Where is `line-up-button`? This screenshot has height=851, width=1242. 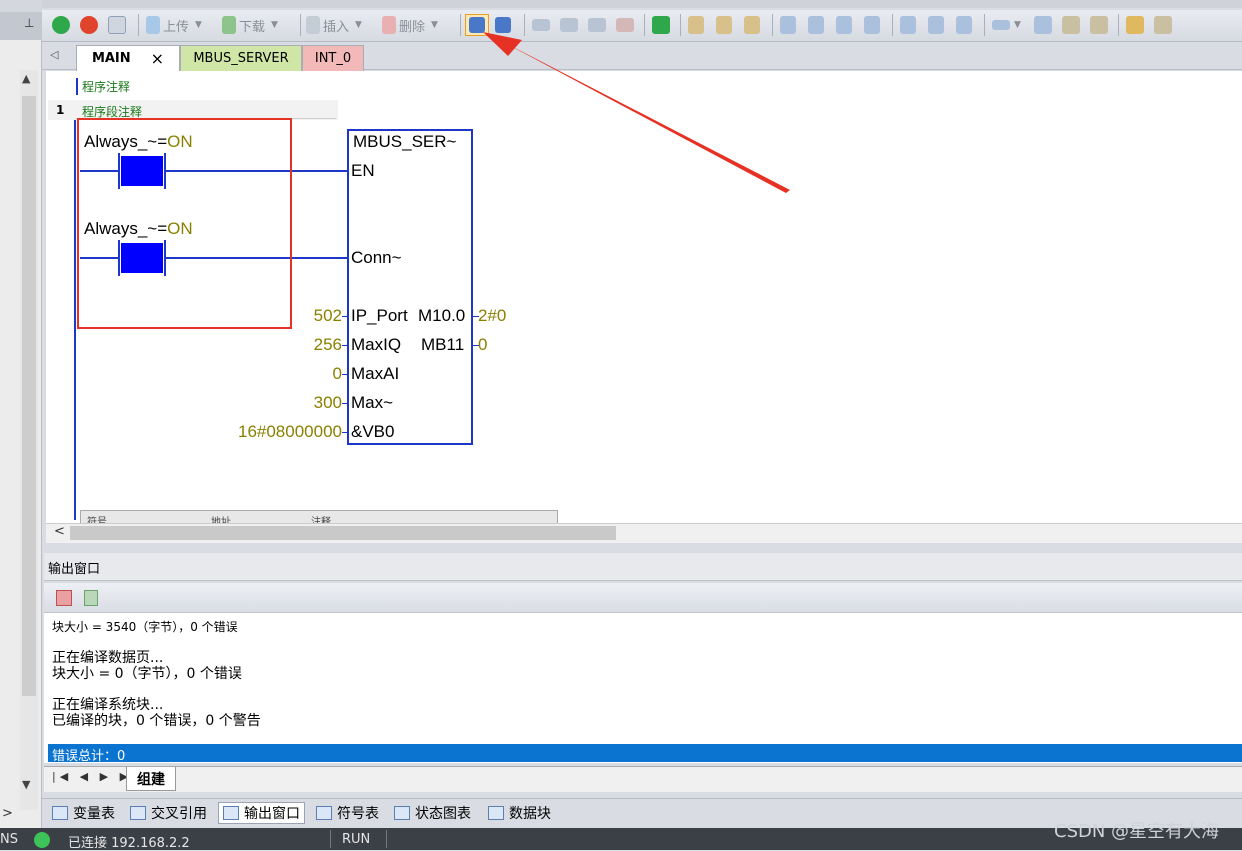
line-up-button is located at coordinates (844, 25).